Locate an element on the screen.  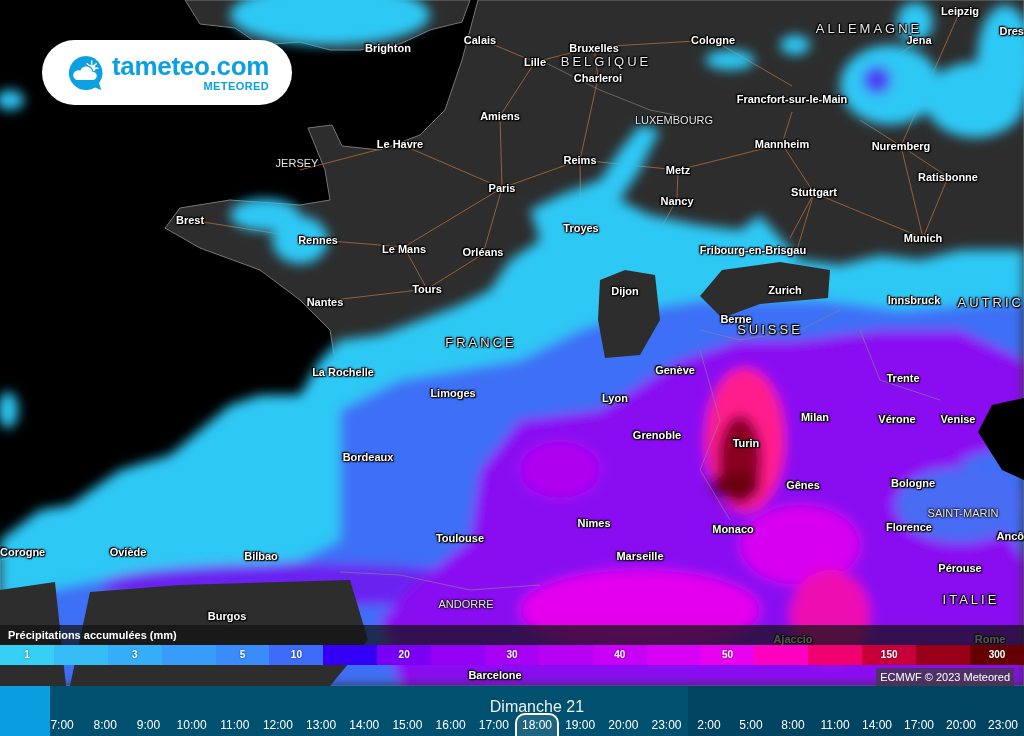
city-label: Oviède is located at coordinates (128, 552).